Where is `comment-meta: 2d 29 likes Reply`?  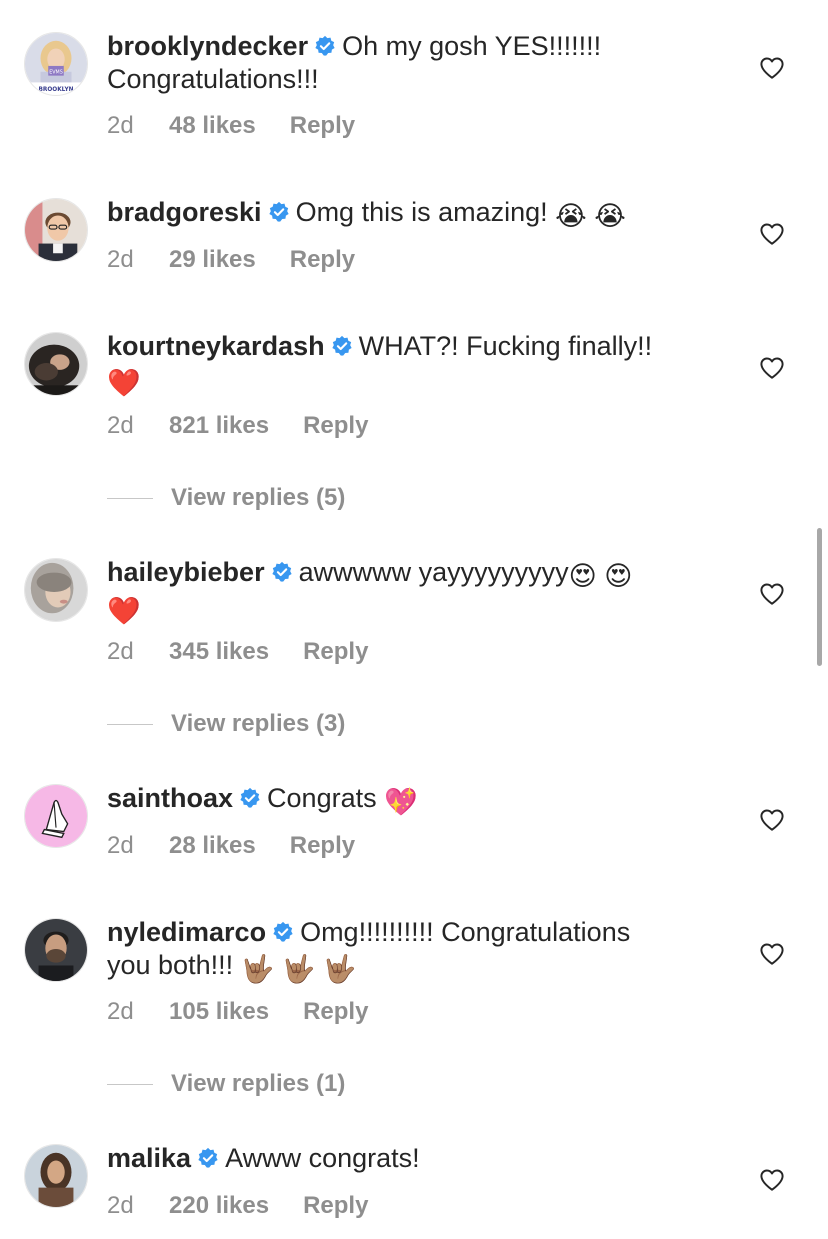
comment-meta: 2d 29 likes Reply is located at coordinates (231, 260).